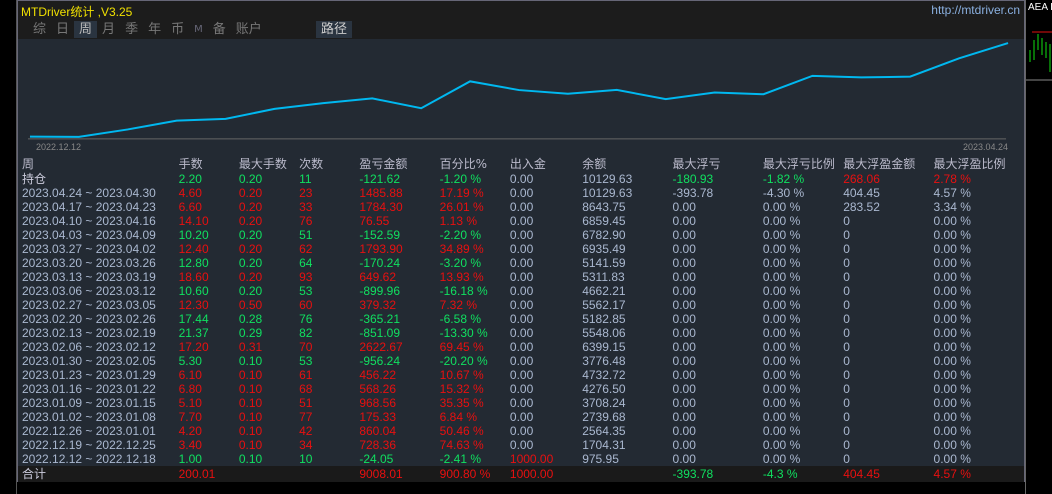 This screenshot has width=1052, height=494. What do you see at coordinates (604, 431) in the screenshot?
I see `bal-cell: 2564.35` at bounding box center [604, 431].